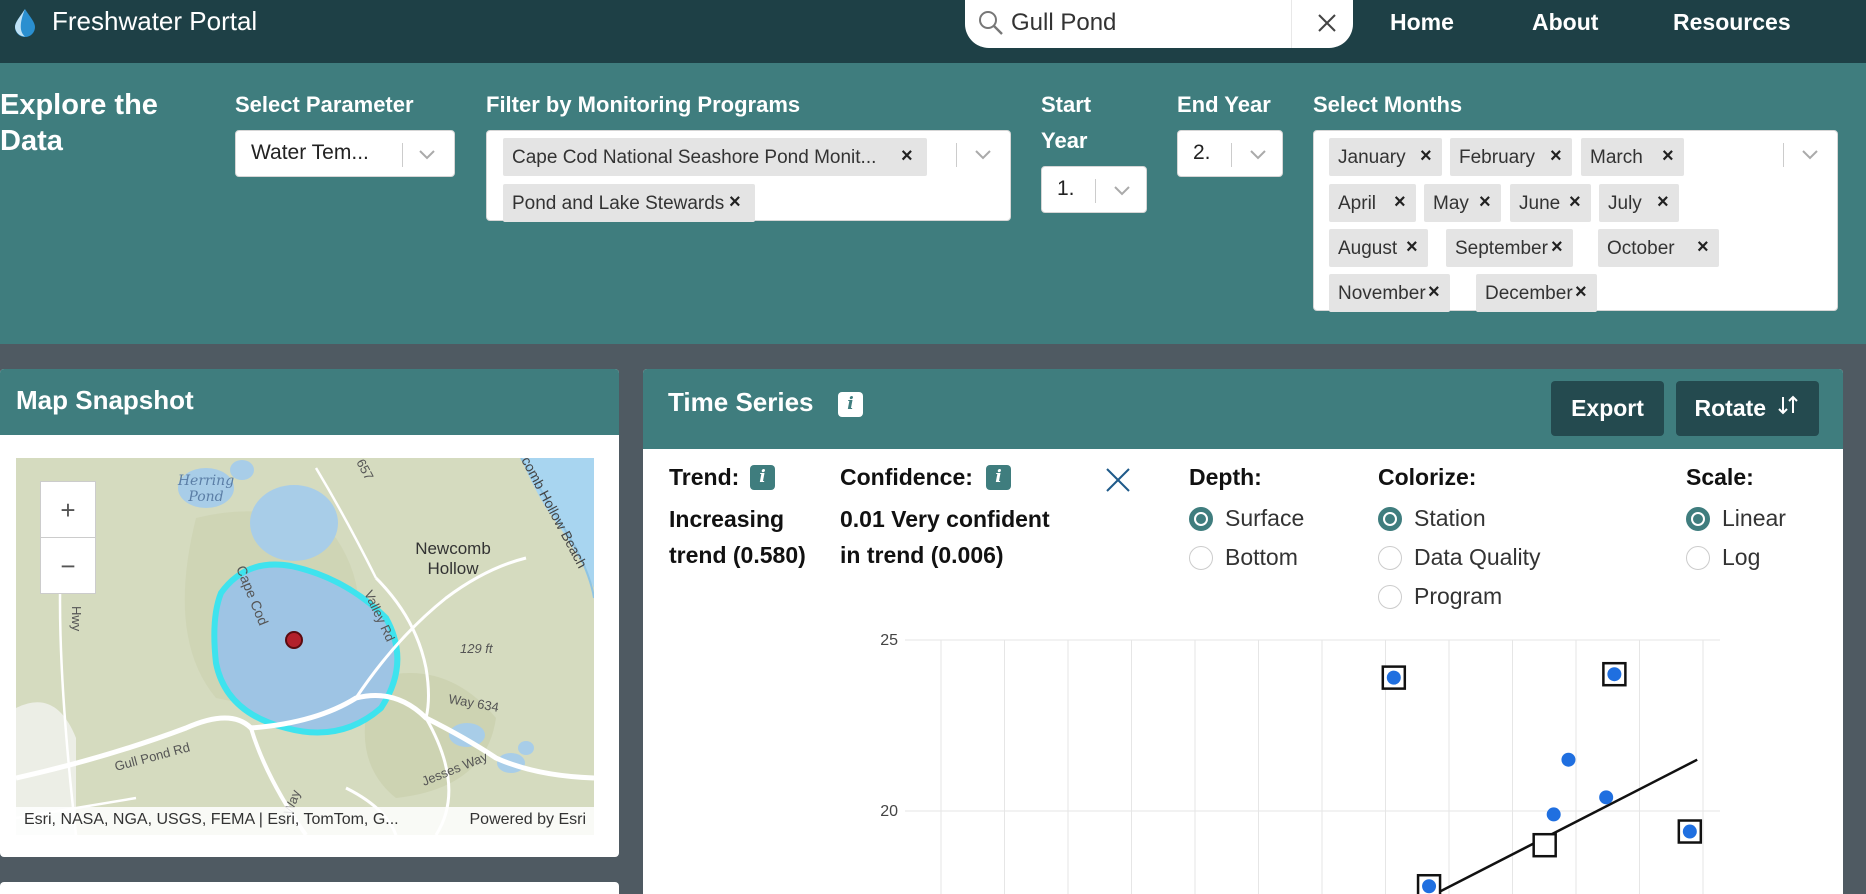  I want to click on month-chip: December ×, so click(1536, 293).